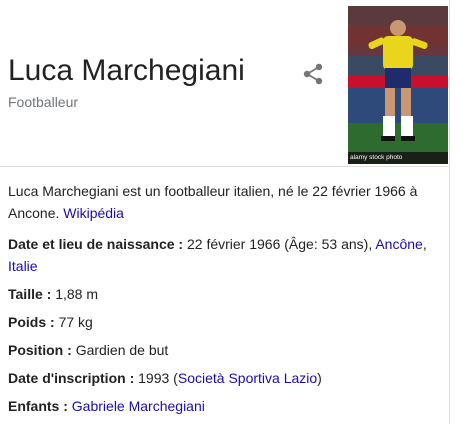  What do you see at coordinates (93, 213) in the screenshot?
I see `wikipedia-link: Wikipédia` at bounding box center [93, 213].